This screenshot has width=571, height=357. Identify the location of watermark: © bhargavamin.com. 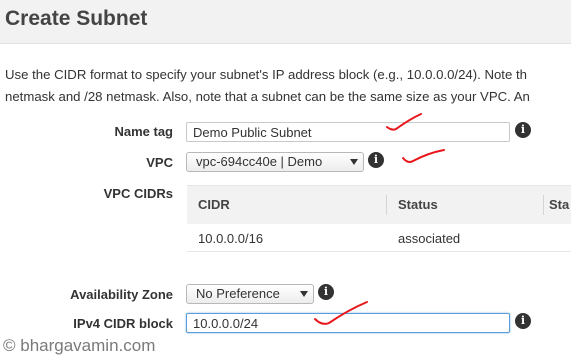
(79, 345).